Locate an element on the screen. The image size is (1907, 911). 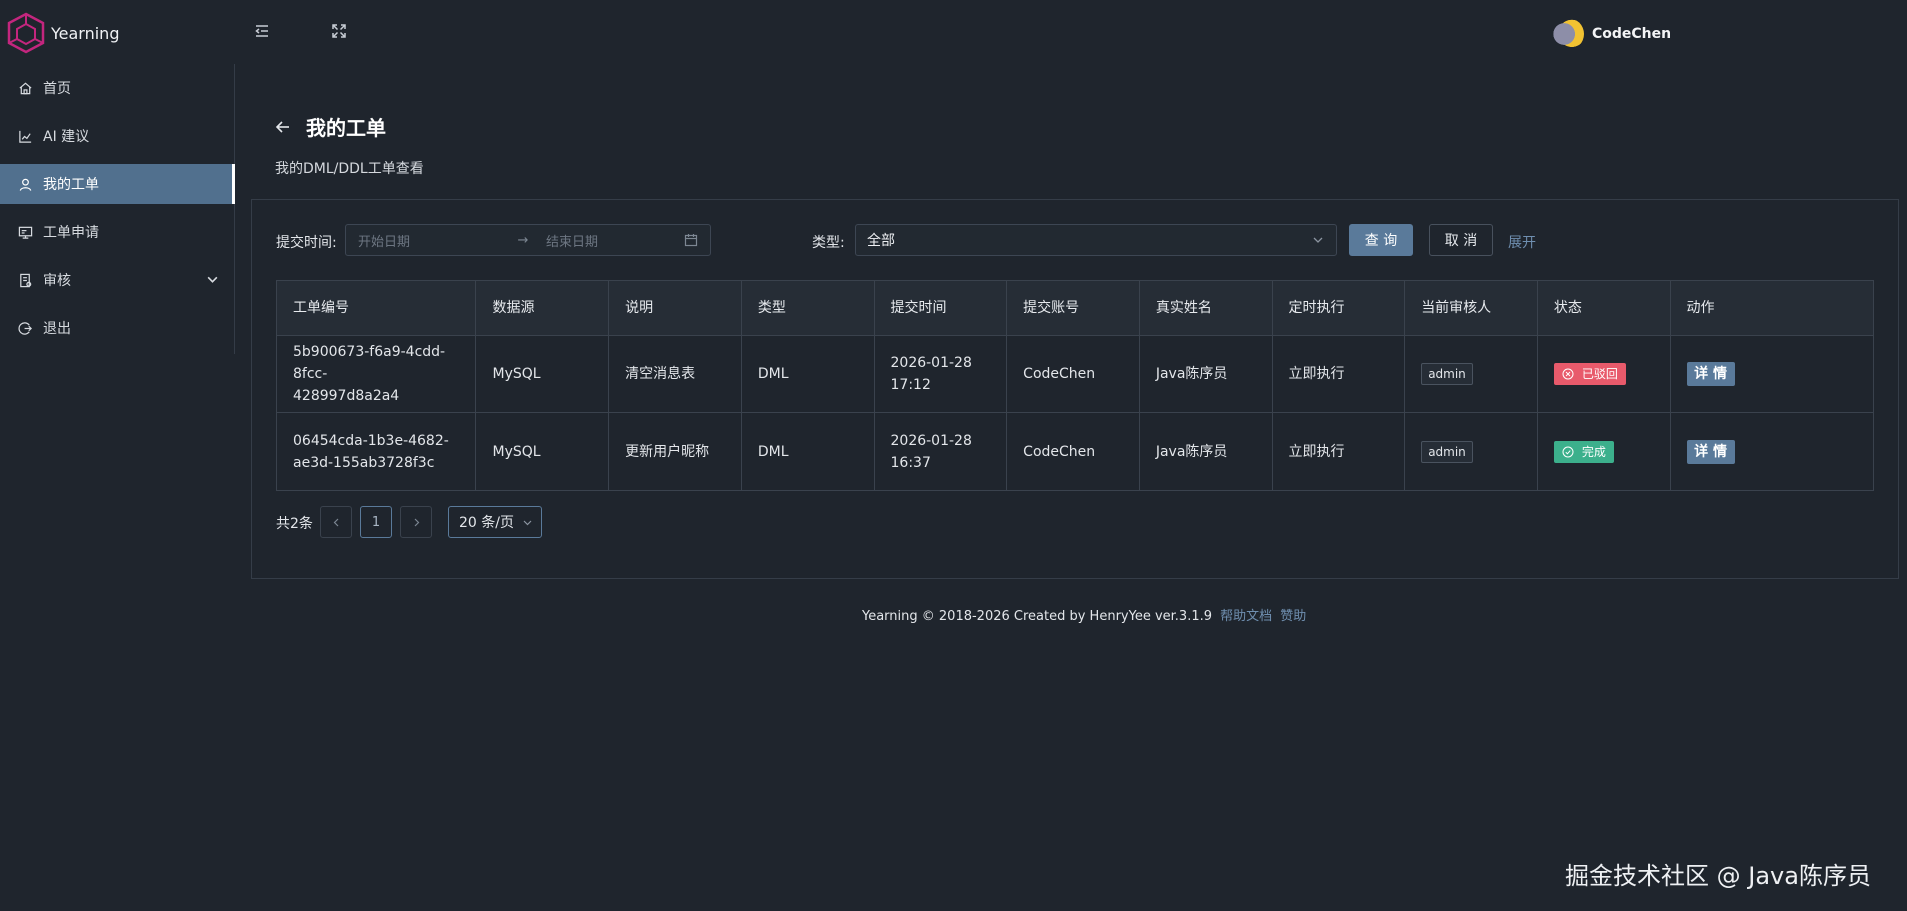
total-count: 共2条 is located at coordinates (294, 524).